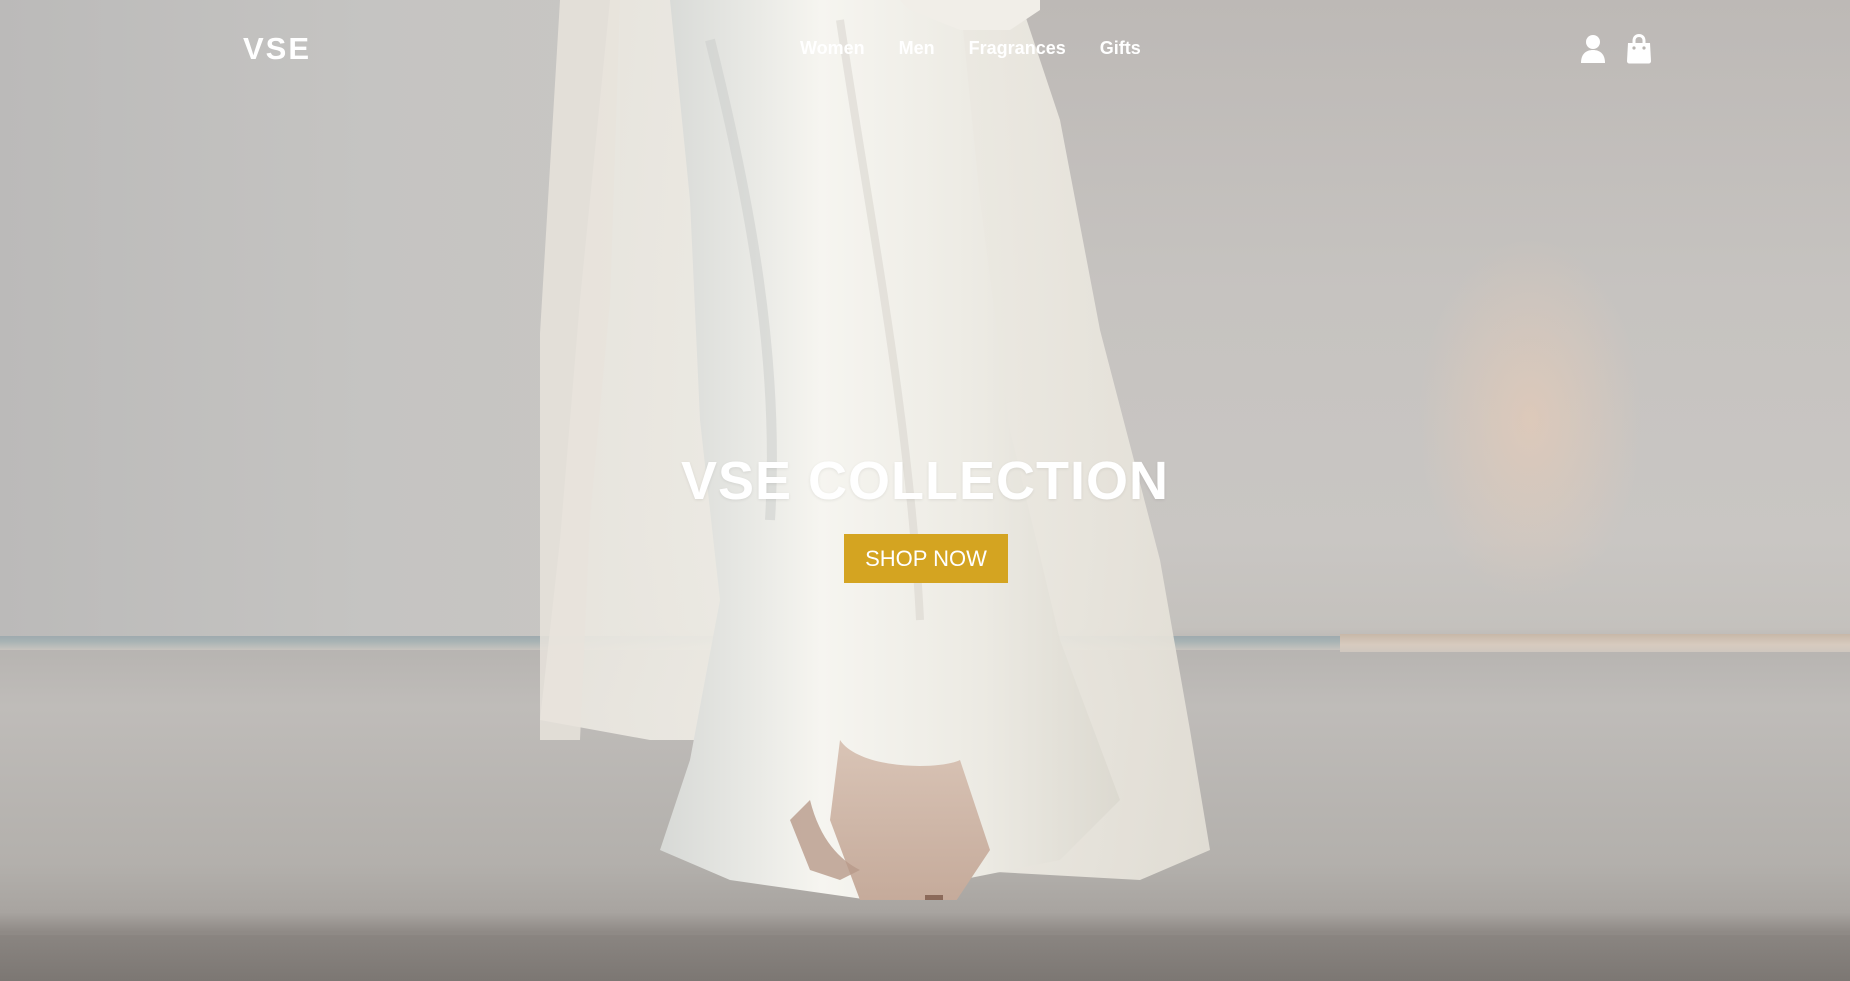  What do you see at coordinates (277, 49) in the screenshot?
I see `brand-logo: VSE` at bounding box center [277, 49].